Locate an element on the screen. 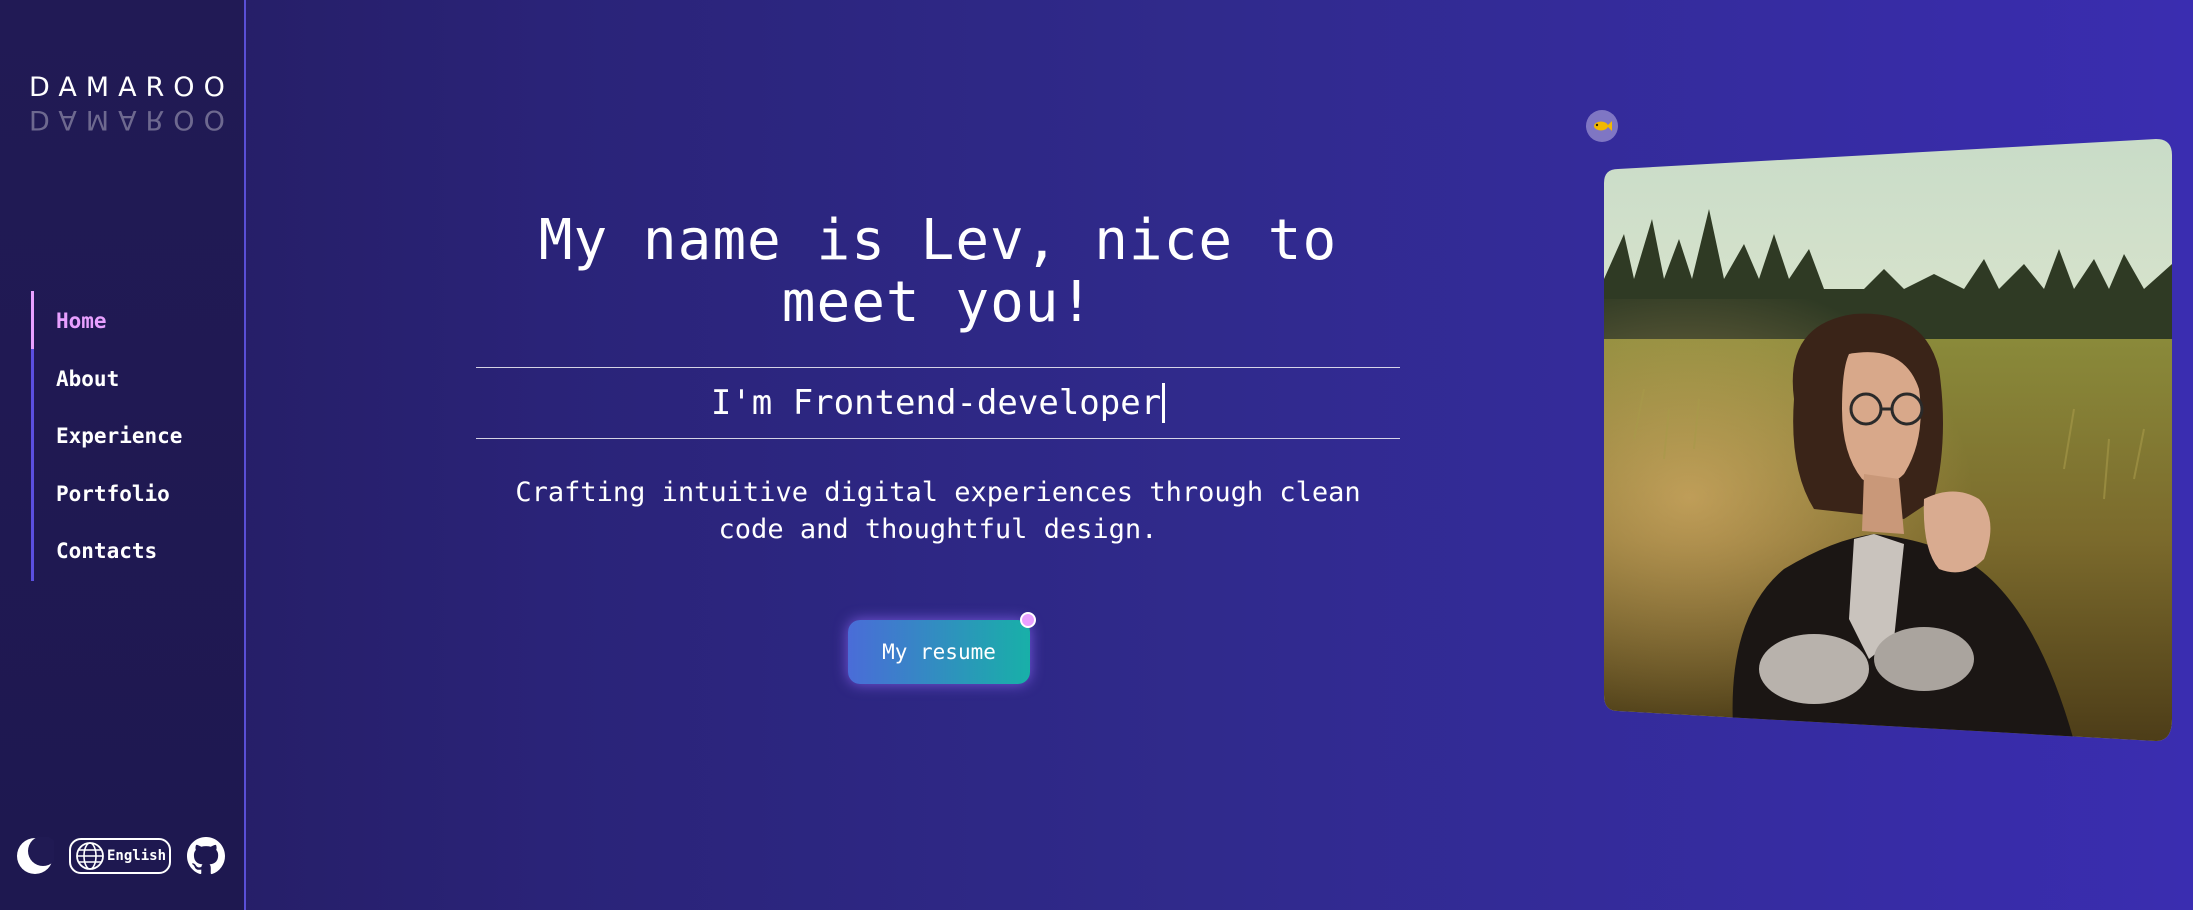  language-label: English is located at coordinates (137, 856).